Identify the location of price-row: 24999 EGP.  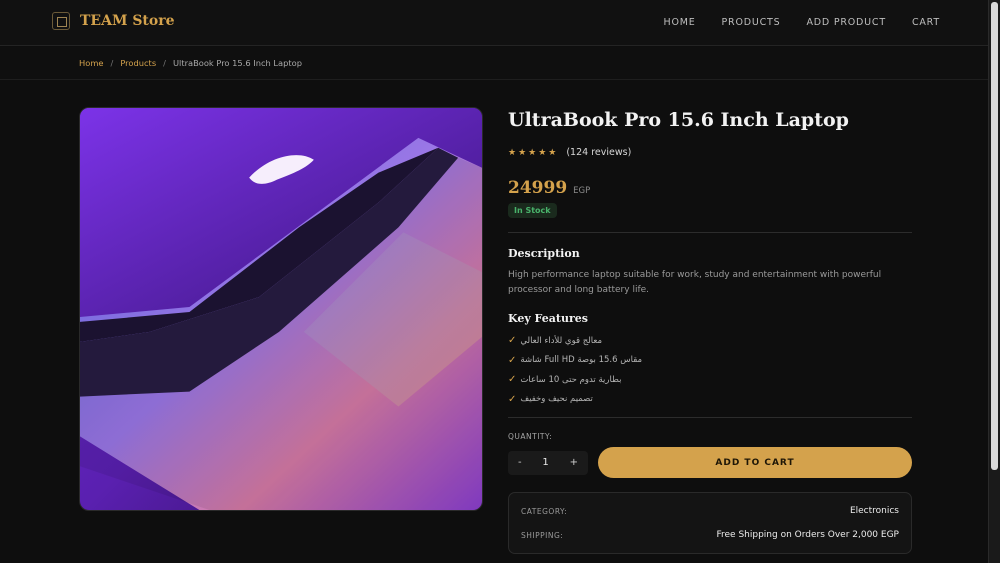
(710, 188).